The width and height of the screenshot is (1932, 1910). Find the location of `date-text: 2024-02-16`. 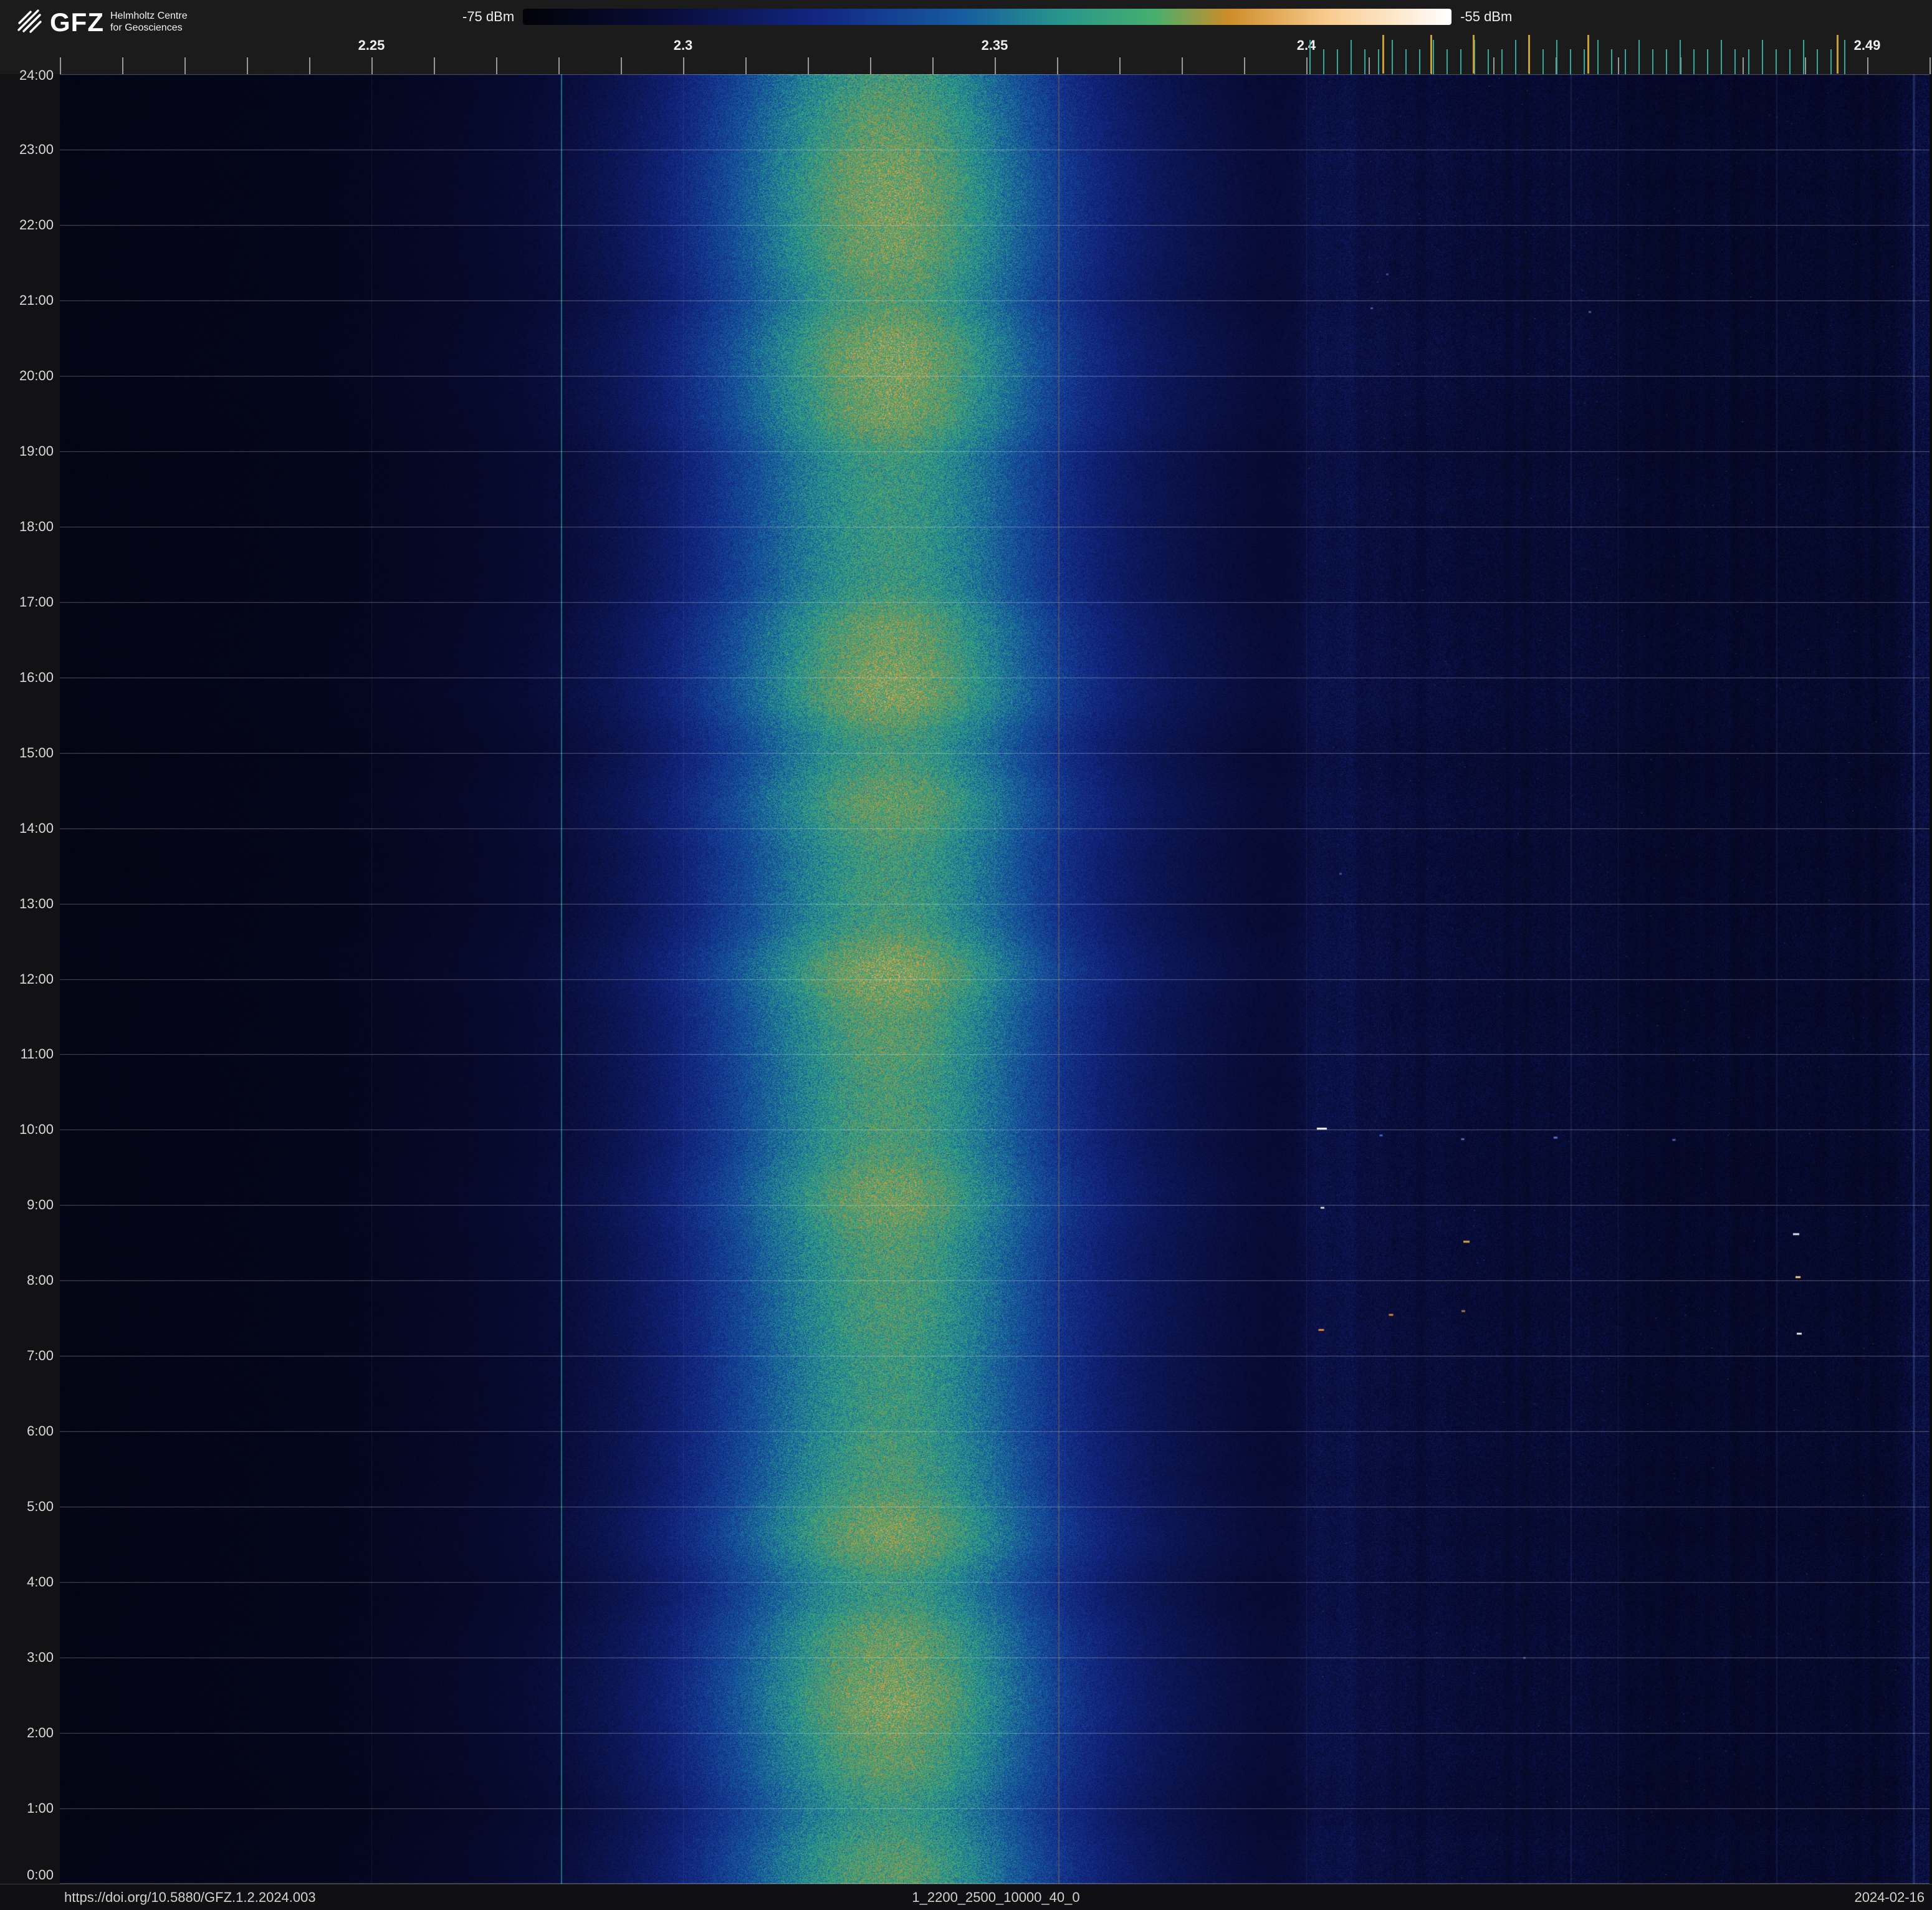

date-text: 2024-02-16 is located at coordinates (1889, 1897).